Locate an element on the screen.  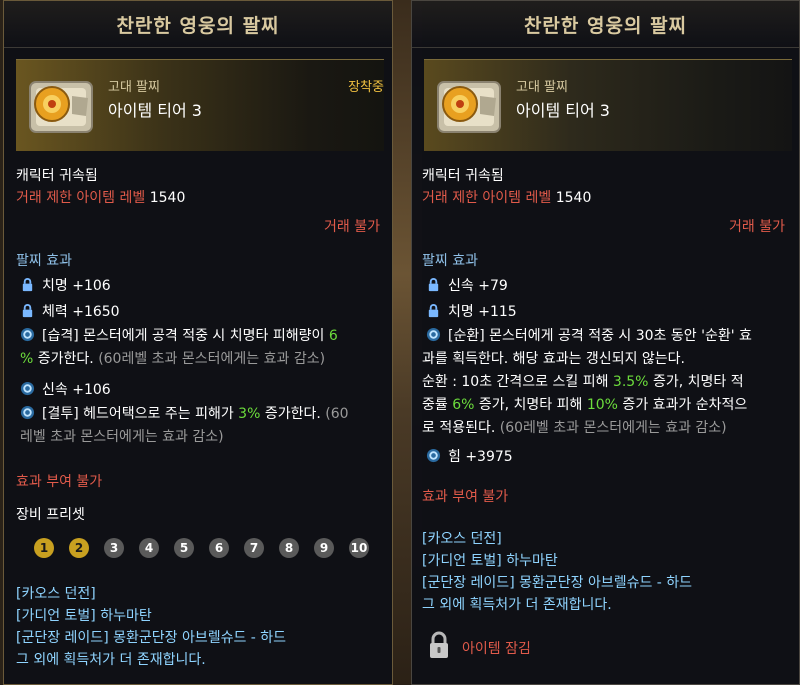
preset-row: 1 2 3 4 5 6 7 8 9 10 is located at coordinates (201, 548).